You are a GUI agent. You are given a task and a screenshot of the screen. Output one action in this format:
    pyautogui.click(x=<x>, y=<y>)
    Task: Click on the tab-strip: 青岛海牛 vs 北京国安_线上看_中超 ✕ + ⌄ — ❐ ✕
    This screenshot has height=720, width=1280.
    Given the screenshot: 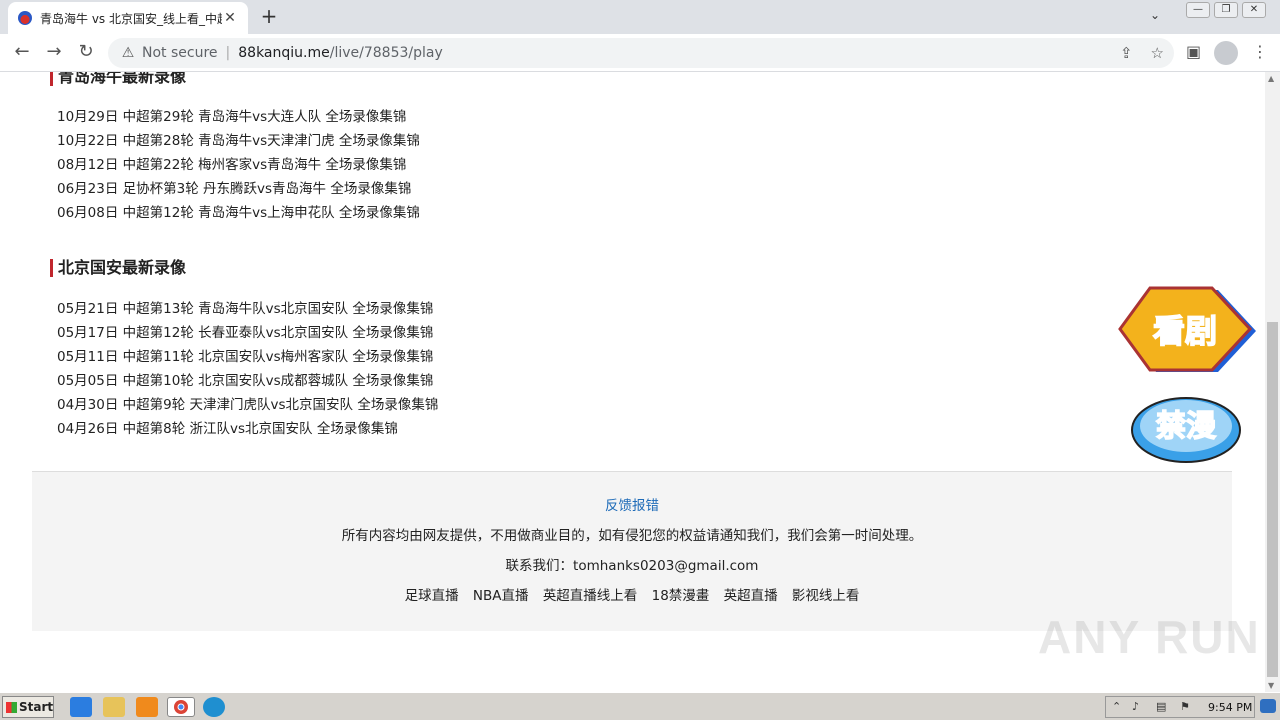 What is the action you would take?
    pyautogui.click(x=640, y=17)
    